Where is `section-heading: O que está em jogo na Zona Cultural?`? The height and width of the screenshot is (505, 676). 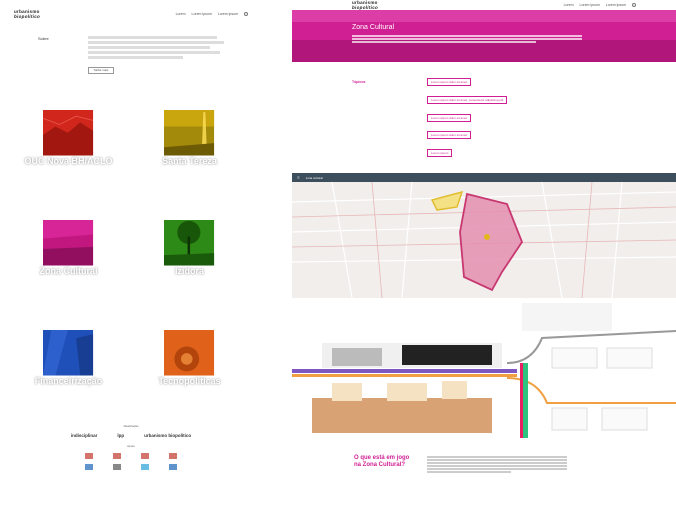
section-heading: O que está em jogo na Zona Cultural? is located at coordinates (382, 461).